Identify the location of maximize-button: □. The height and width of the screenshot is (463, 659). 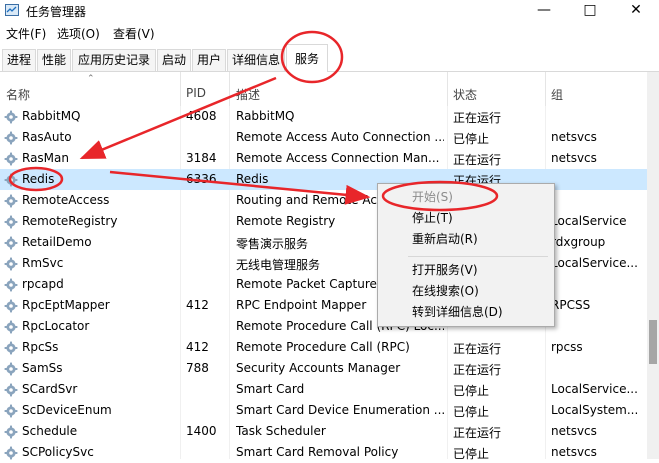
(590, 11).